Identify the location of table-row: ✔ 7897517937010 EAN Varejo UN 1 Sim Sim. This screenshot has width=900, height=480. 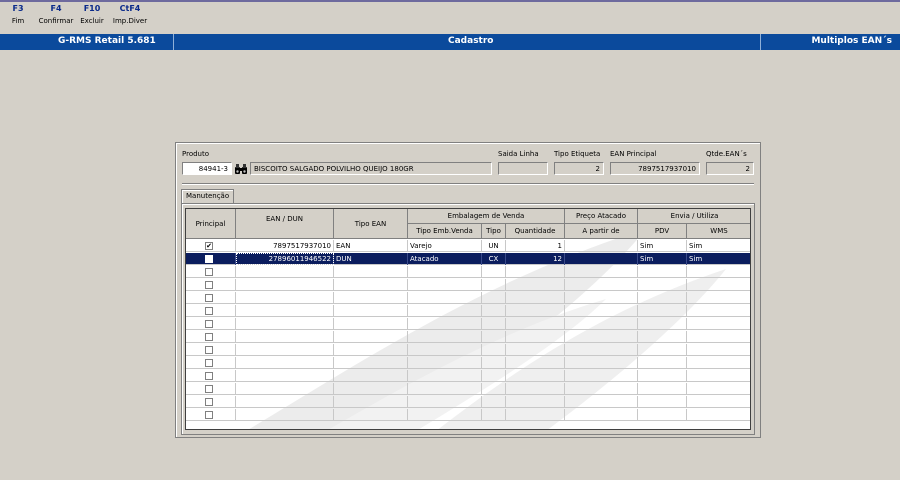
(468, 246).